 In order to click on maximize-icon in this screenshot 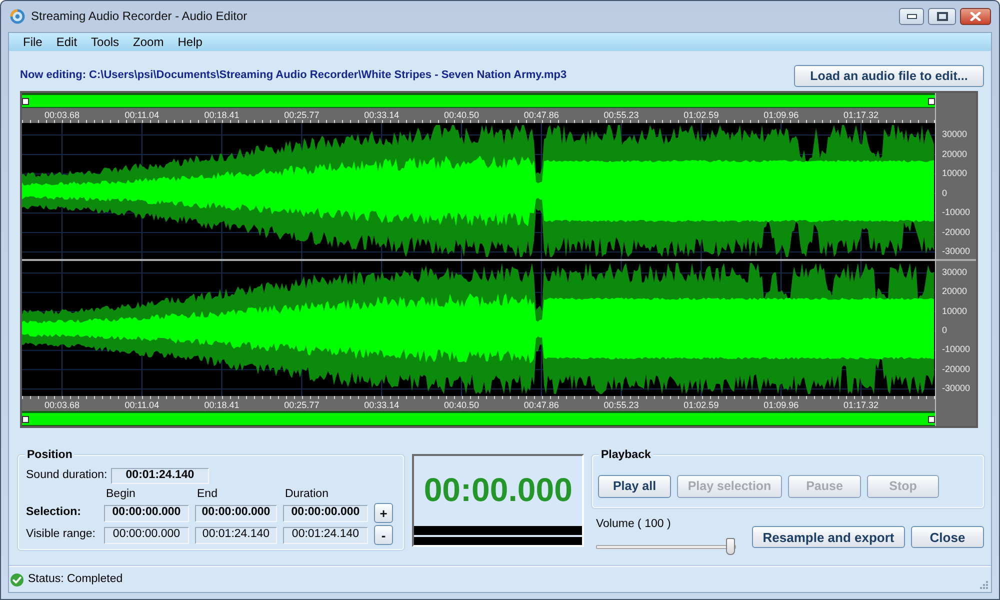, I will do `click(942, 16)`.